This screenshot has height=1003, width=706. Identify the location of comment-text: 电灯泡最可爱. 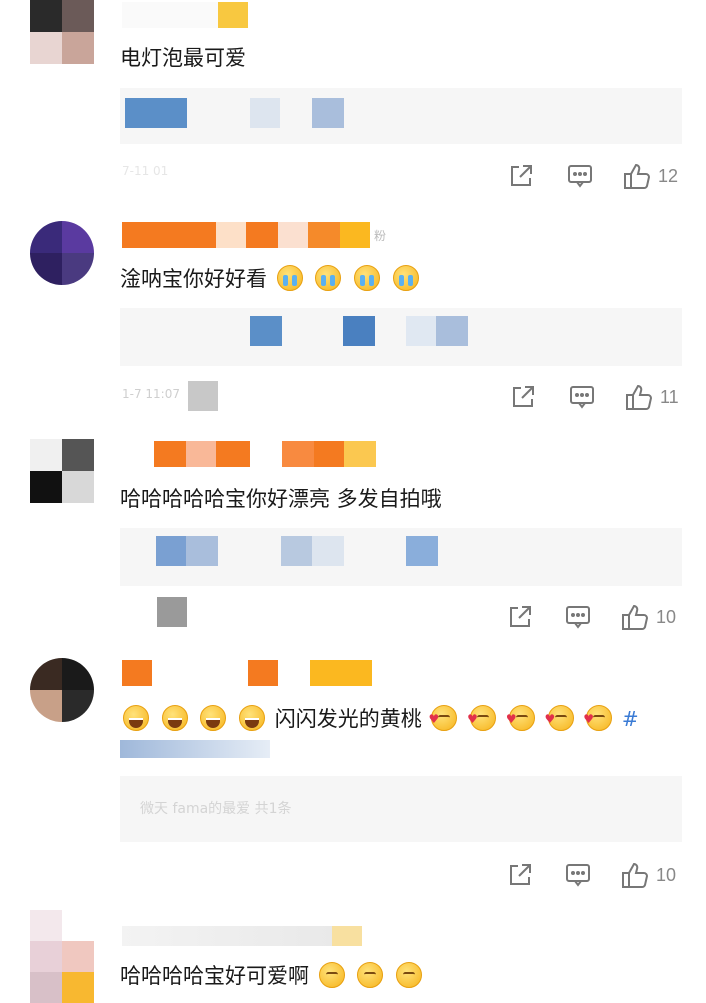
(183, 58).